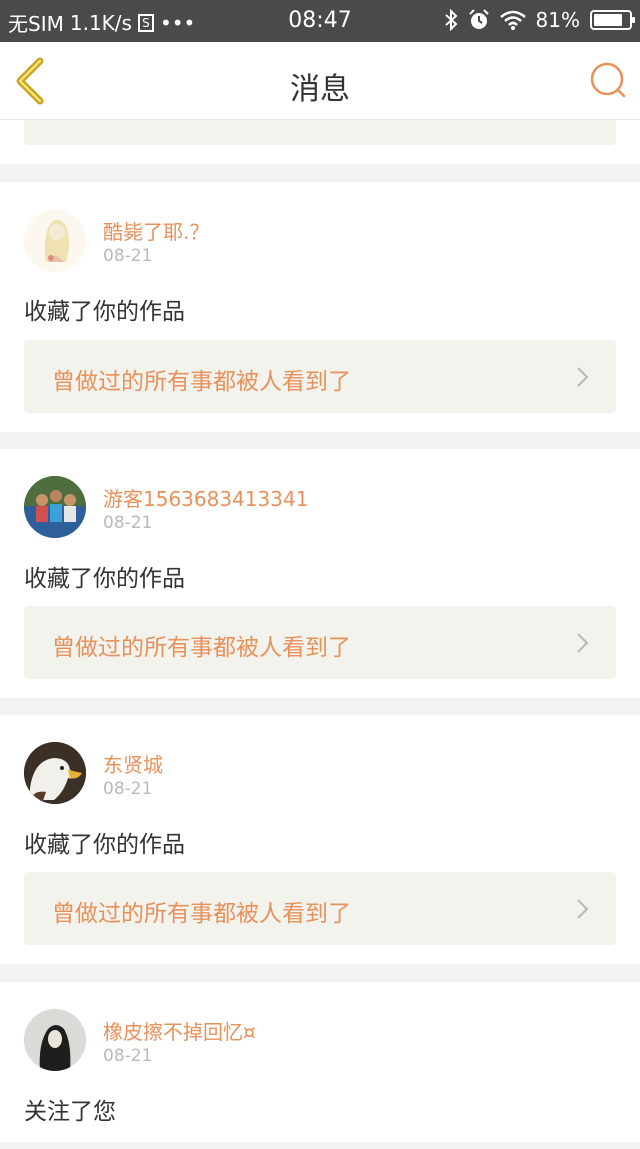 The width and height of the screenshot is (640, 1149). What do you see at coordinates (205, 497) in the screenshot?
I see `username: 游客1563683413341` at bounding box center [205, 497].